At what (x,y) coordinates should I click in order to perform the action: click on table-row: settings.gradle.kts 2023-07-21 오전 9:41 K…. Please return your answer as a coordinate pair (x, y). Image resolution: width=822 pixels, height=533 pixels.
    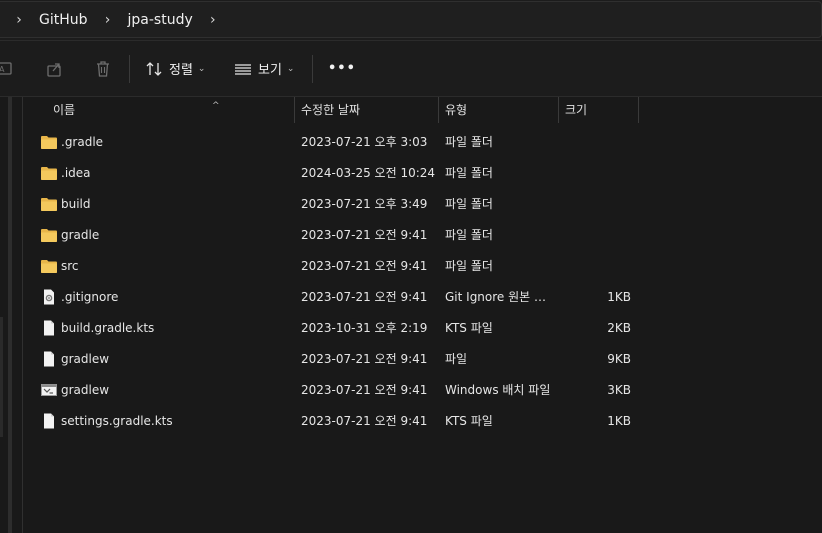
    Looking at the image, I should click on (422, 421).